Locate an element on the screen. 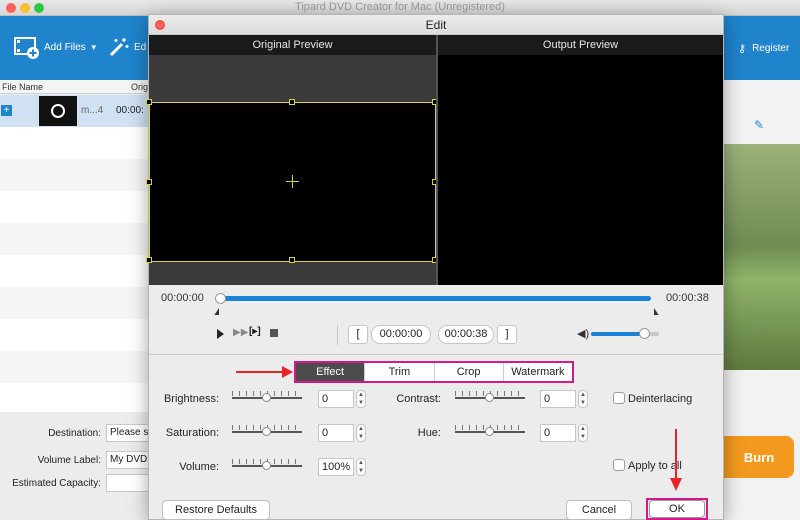 The image size is (800, 520). expand-plus-icon: + is located at coordinates (6, 110).